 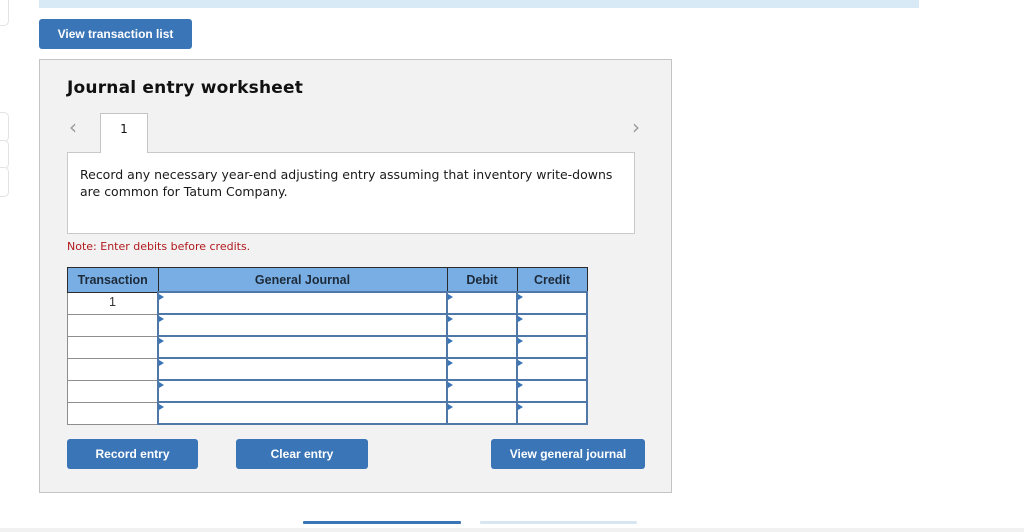 I want to click on journal-header-row: Transaction General Journal Debit Credit, so click(x=327, y=280).